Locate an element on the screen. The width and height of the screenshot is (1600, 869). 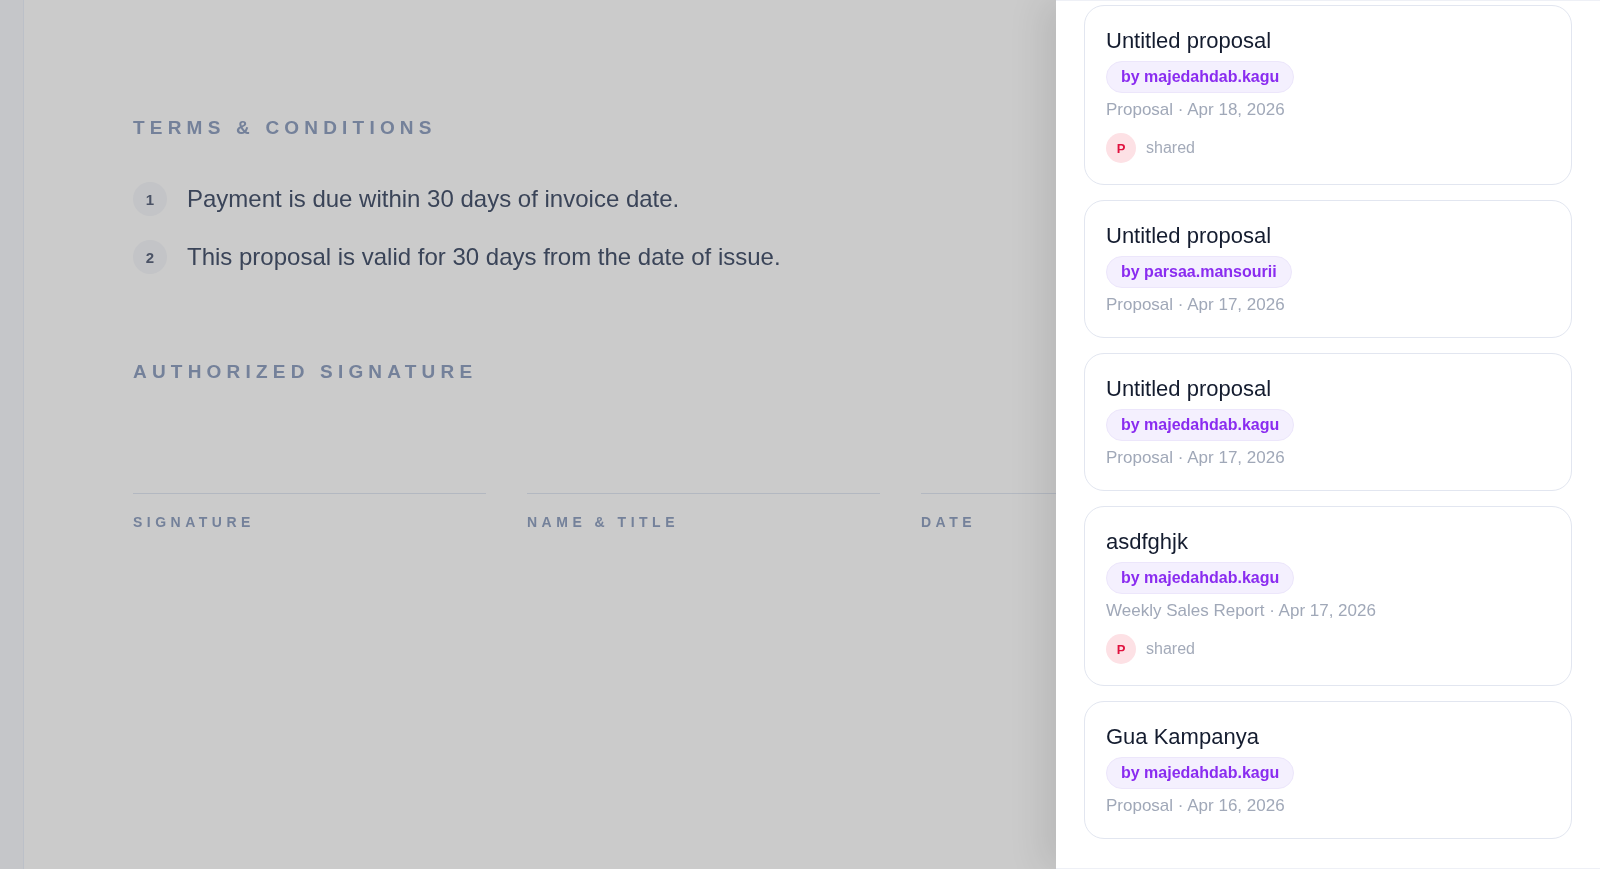
proposal-meta: Proposal · Apr 18, 2026 is located at coordinates (1195, 110).